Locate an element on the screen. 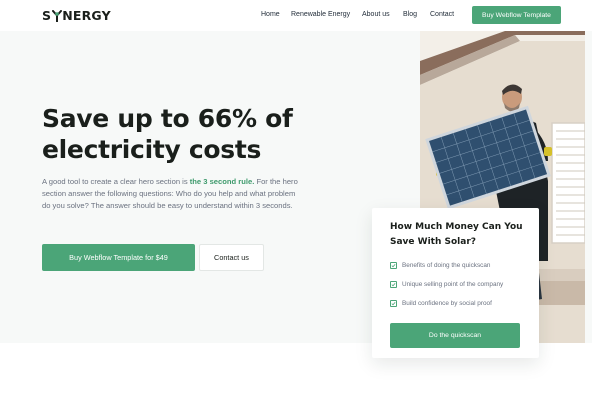 Image resolution: width=592 pixels, height=400 pixels. card-title: How Much Money Can You Save With Solar? is located at coordinates (456, 234).